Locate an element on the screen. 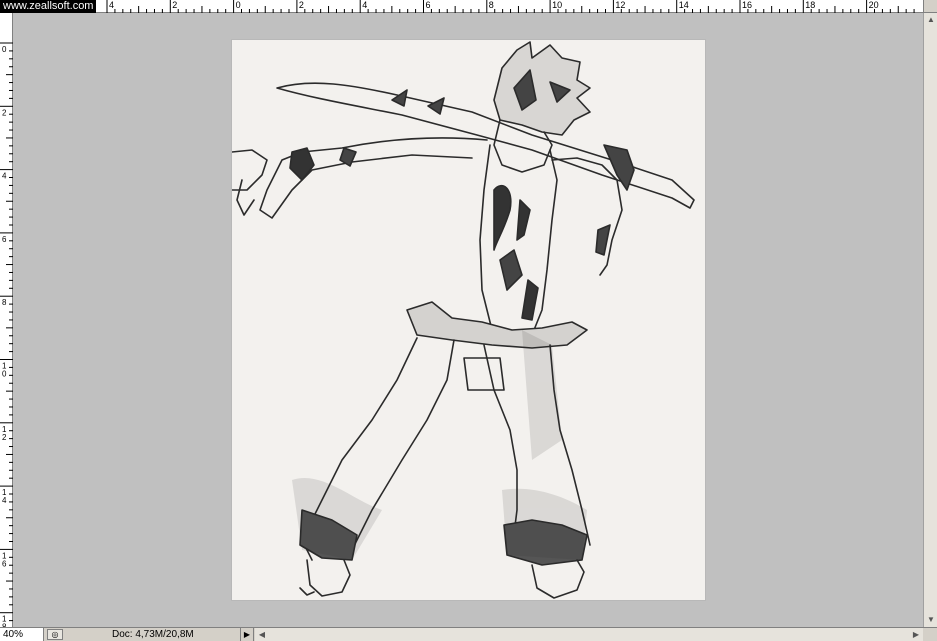  horizontal-scrollbar: ◀ ▶ is located at coordinates (589, 634).